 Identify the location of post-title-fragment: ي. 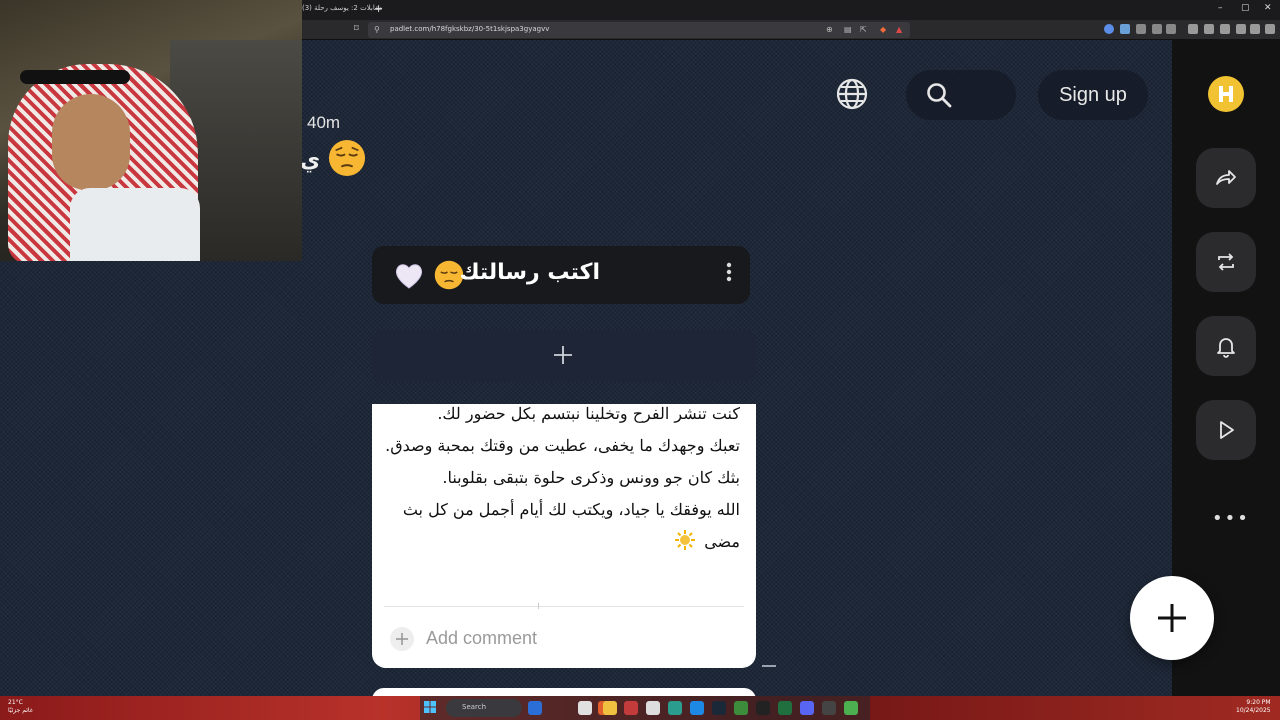
(310, 160).